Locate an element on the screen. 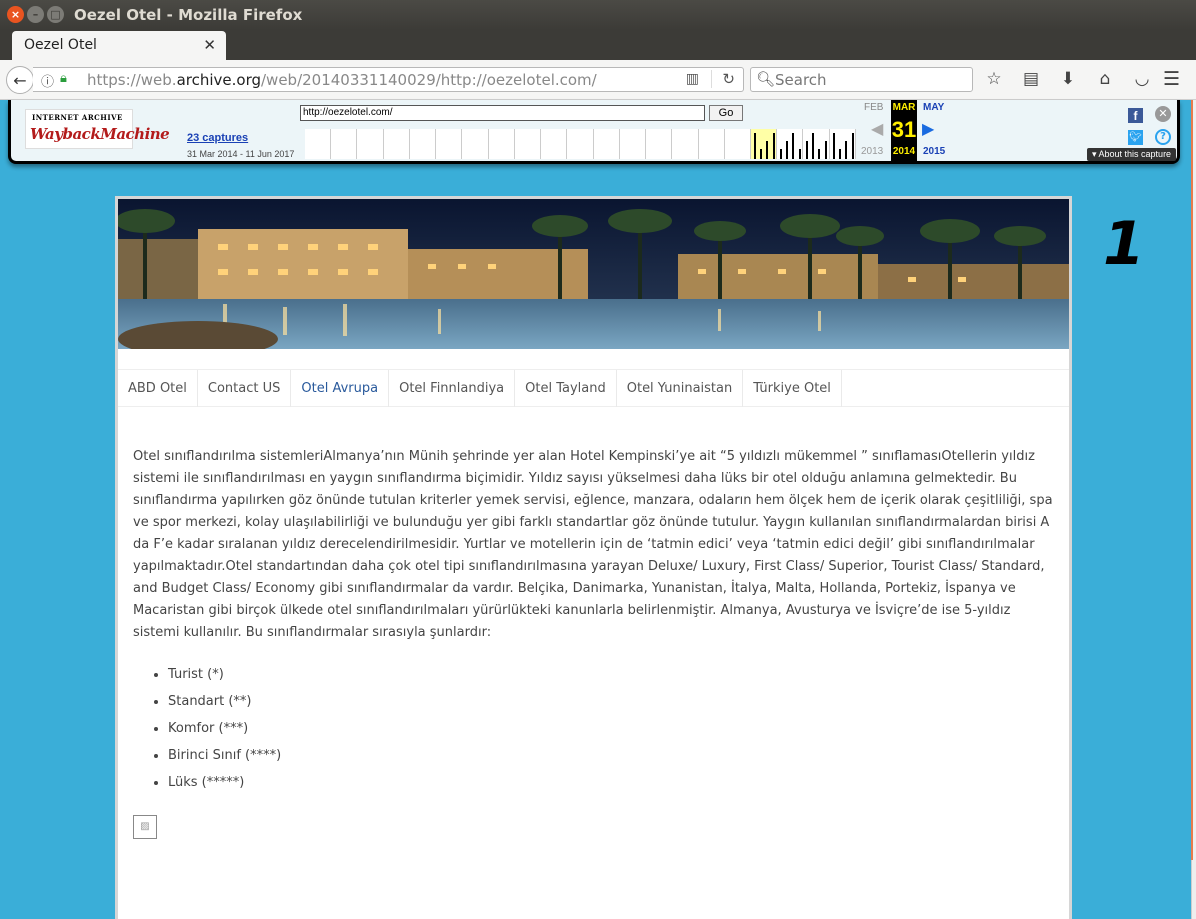 The image size is (1196, 919). url-domain: archive.org is located at coordinates (218, 80).